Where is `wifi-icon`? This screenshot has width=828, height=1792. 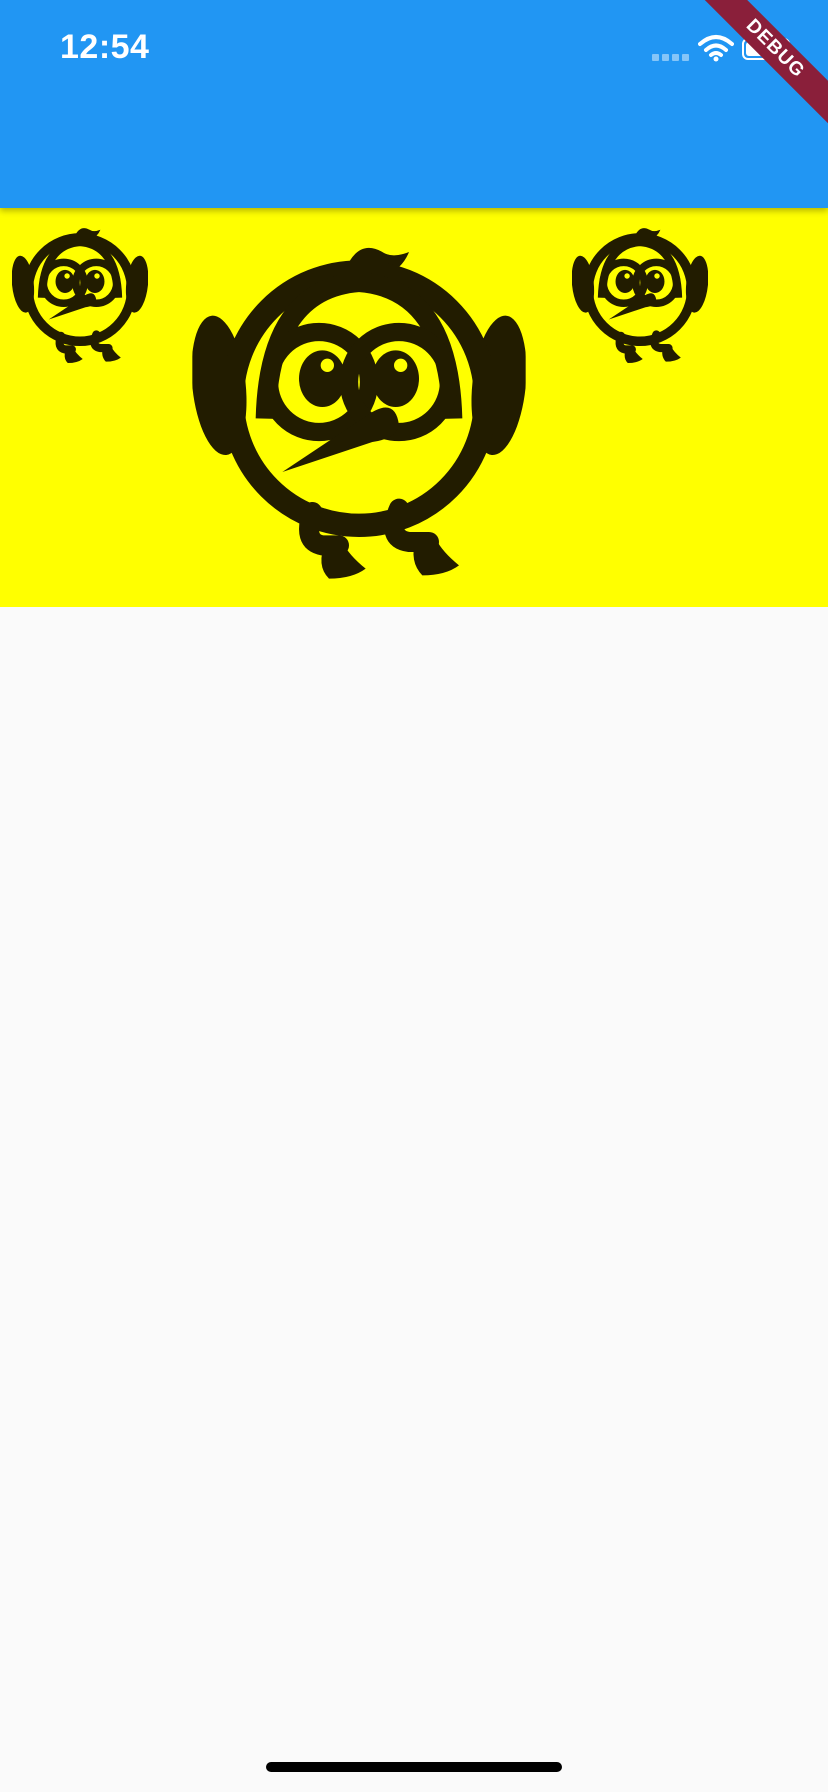
wifi-icon is located at coordinates (716, 48).